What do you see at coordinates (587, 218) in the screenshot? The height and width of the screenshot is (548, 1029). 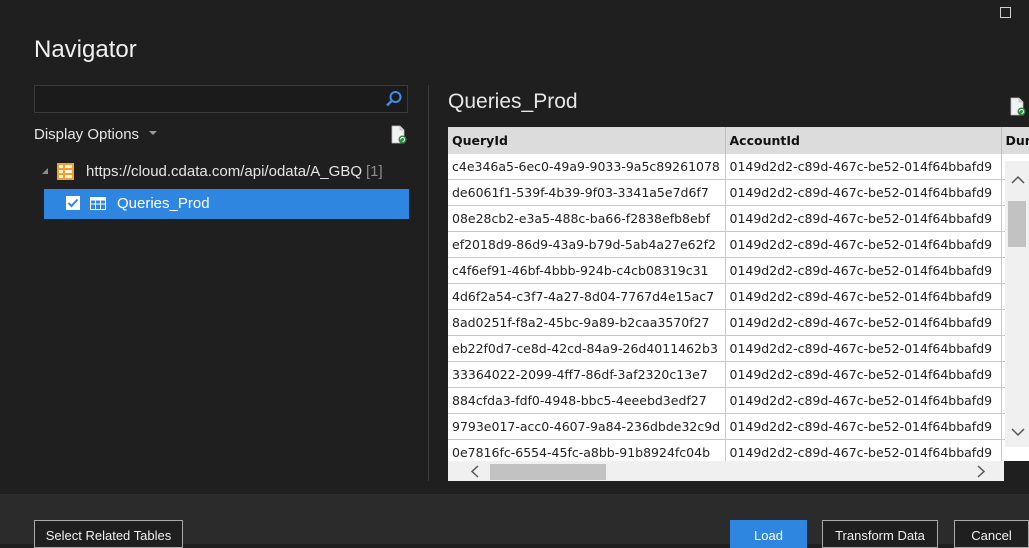 I see `cell-queryid: 08e28cb2-e3a5-488c-ba66-f2838efb8ebf` at bounding box center [587, 218].